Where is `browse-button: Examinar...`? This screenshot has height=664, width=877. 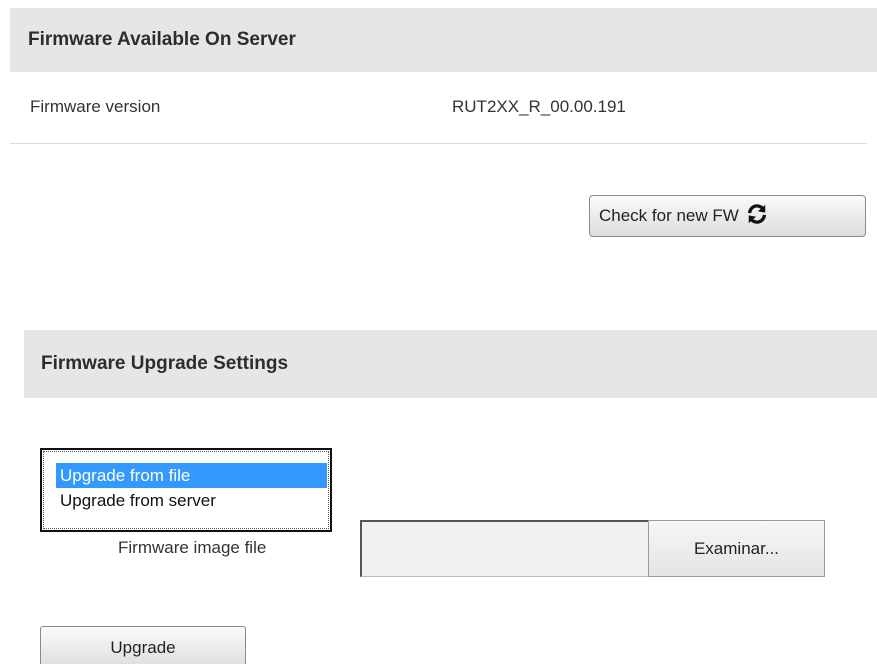
browse-button: Examinar... is located at coordinates (736, 548).